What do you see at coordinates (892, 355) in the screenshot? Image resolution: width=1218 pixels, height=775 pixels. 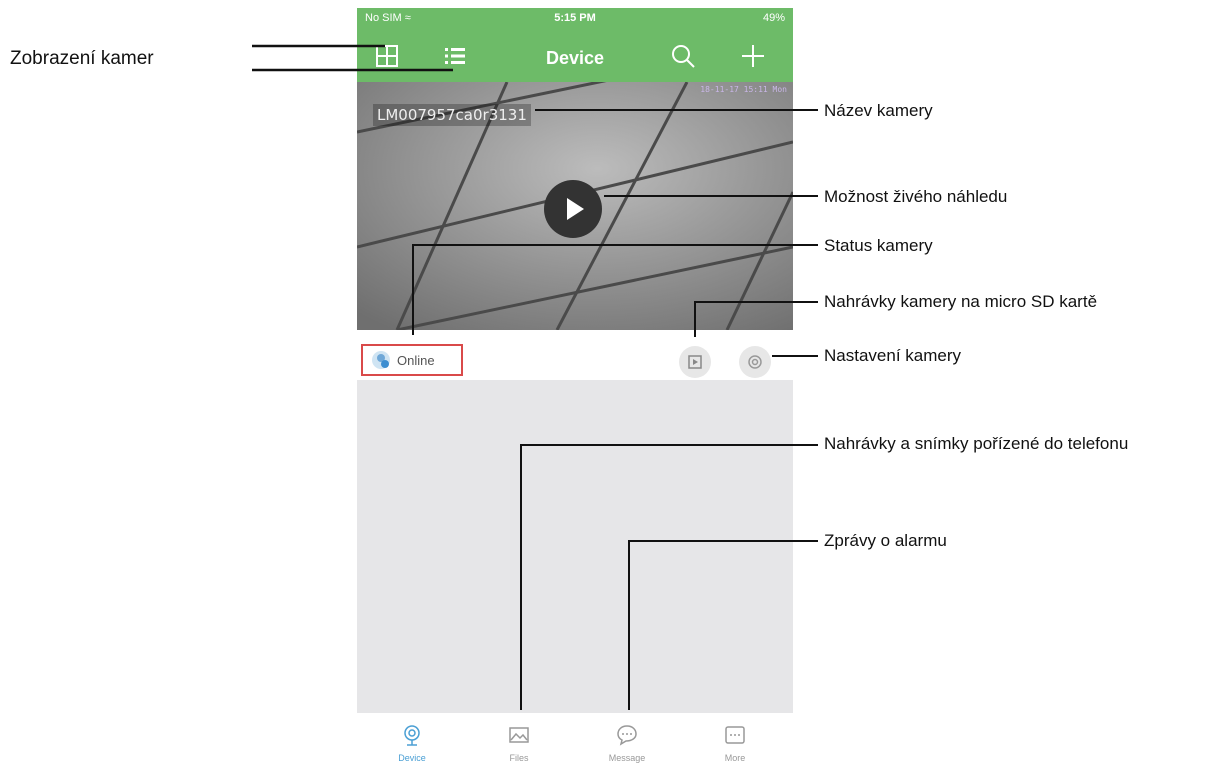 I see `annotation-camera-settings: Nastavení kamery` at bounding box center [892, 355].